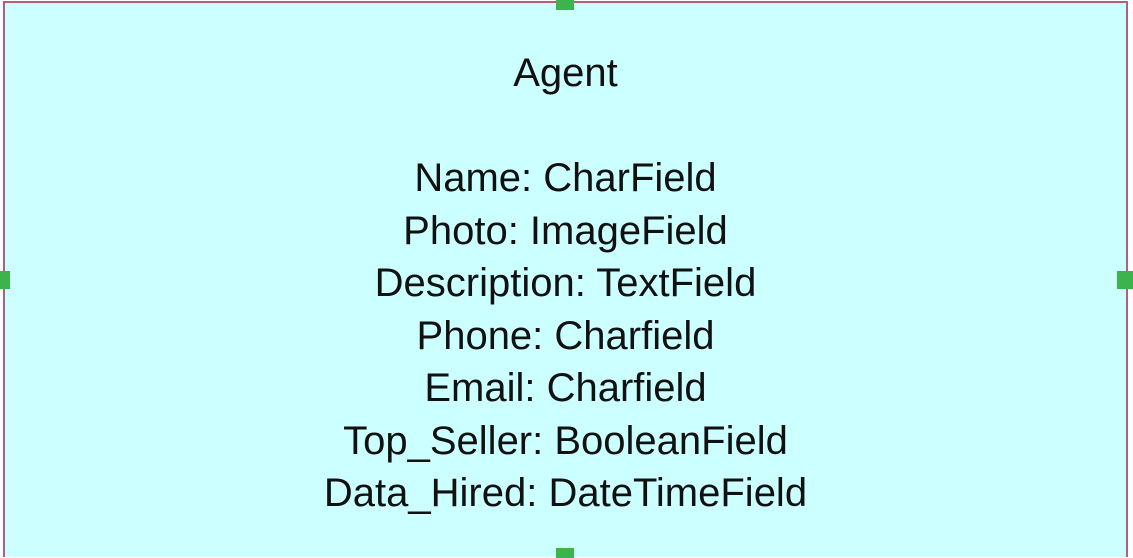 This screenshot has height=558, width=1133. What do you see at coordinates (565, 178) in the screenshot?
I see `field-name: Name: CharField` at bounding box center [565, 178].